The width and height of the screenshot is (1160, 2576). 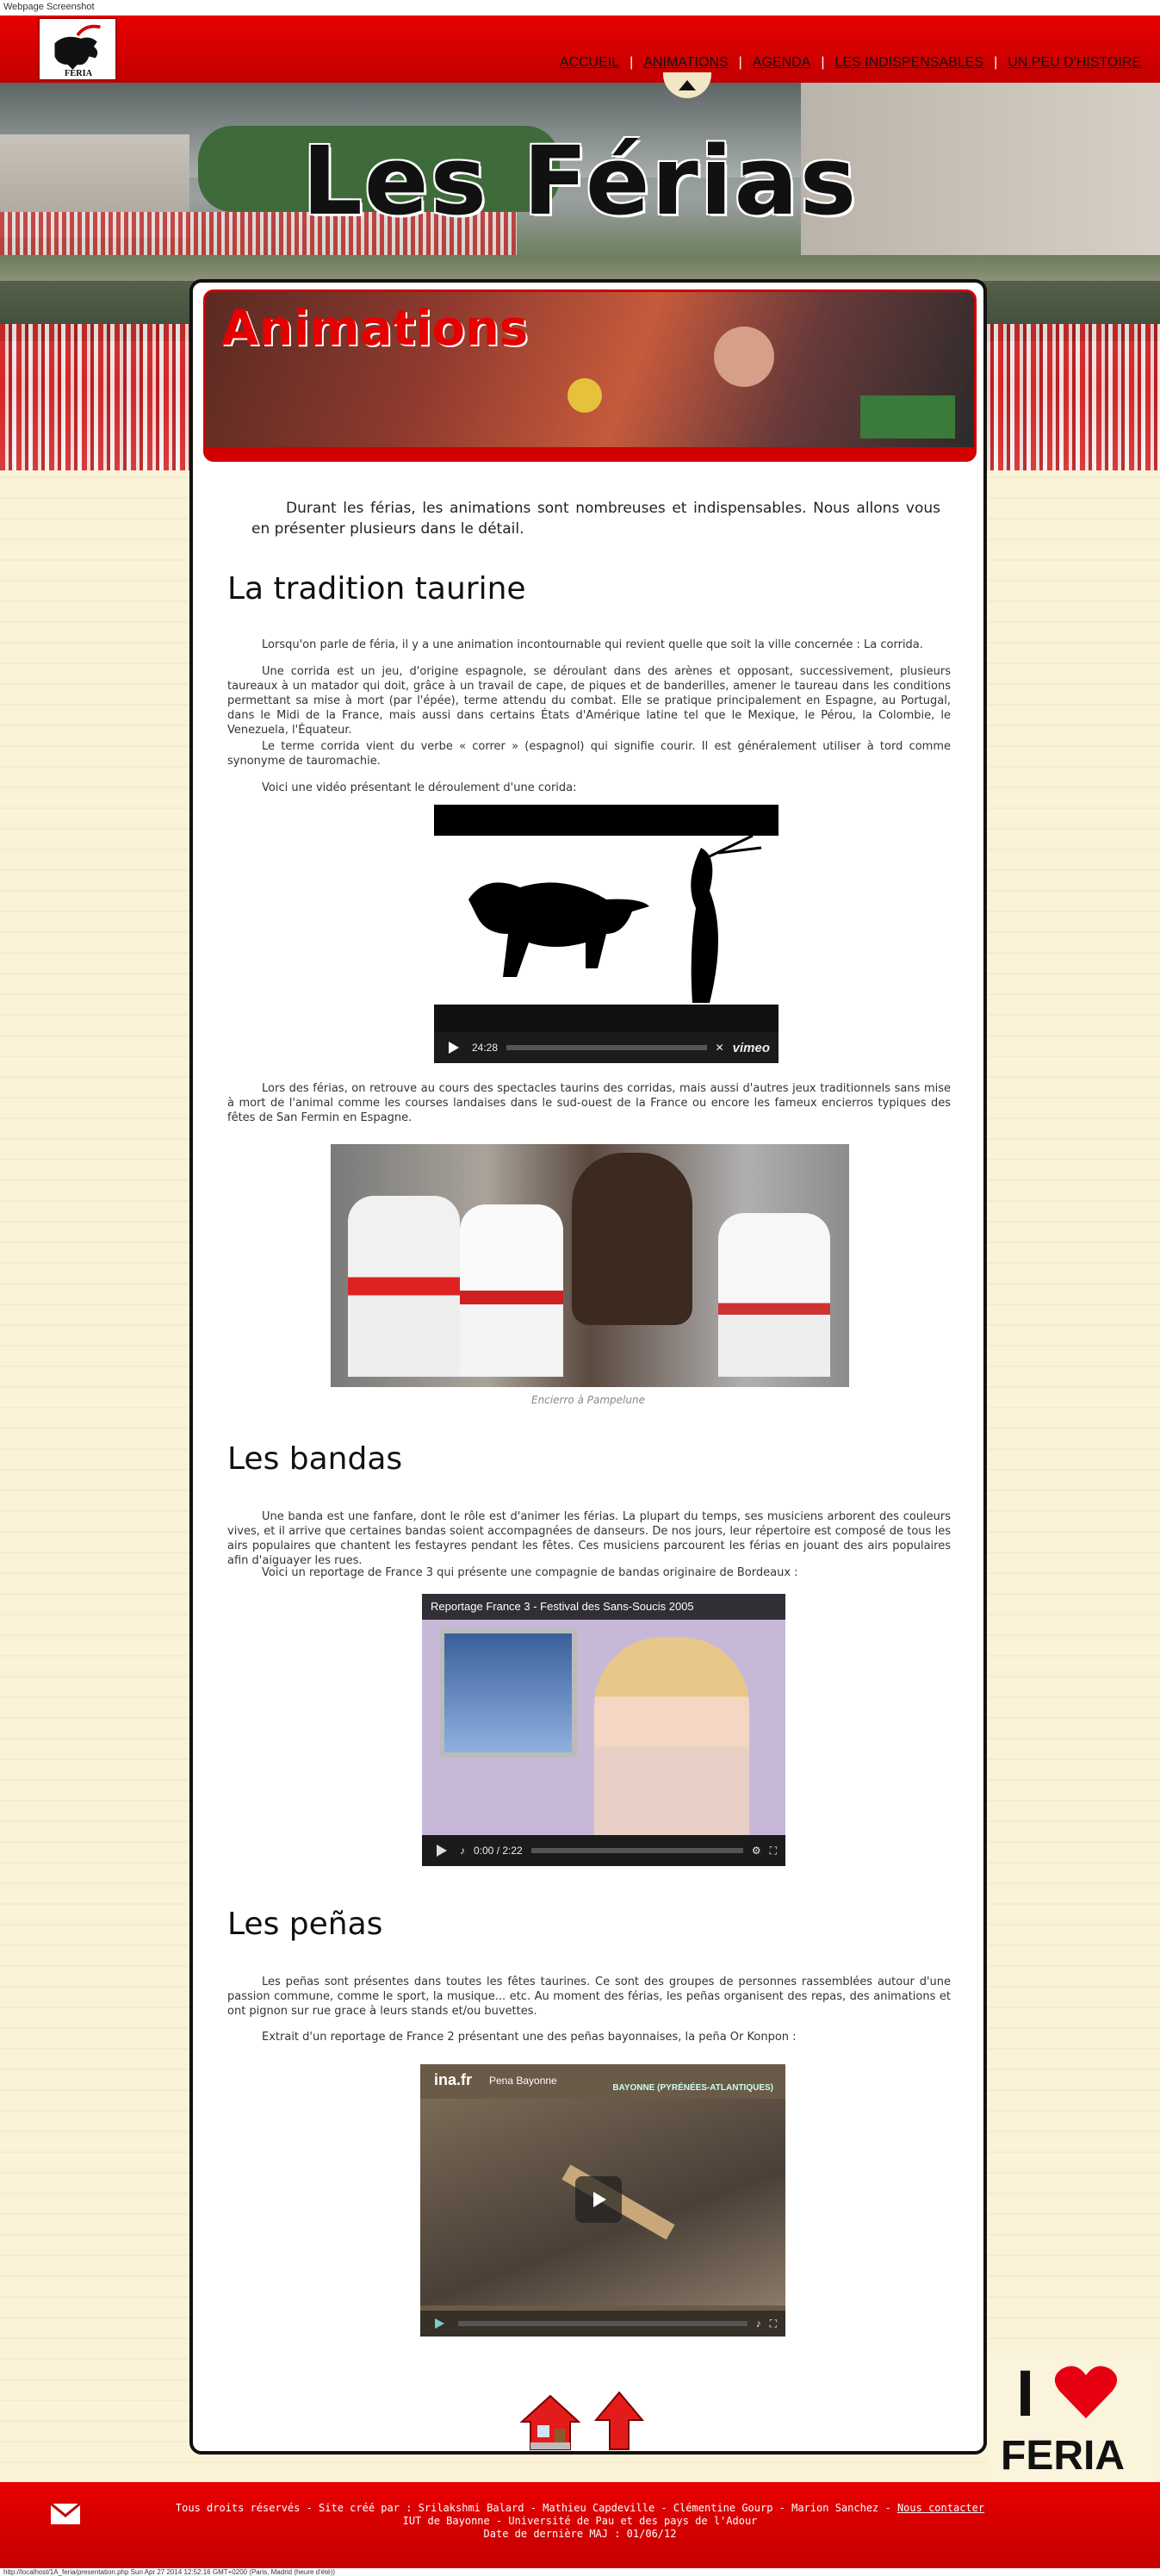 I want to click on nav-histoire: UN PEU D'HISTOIRE, so click(x=1074, y=63).